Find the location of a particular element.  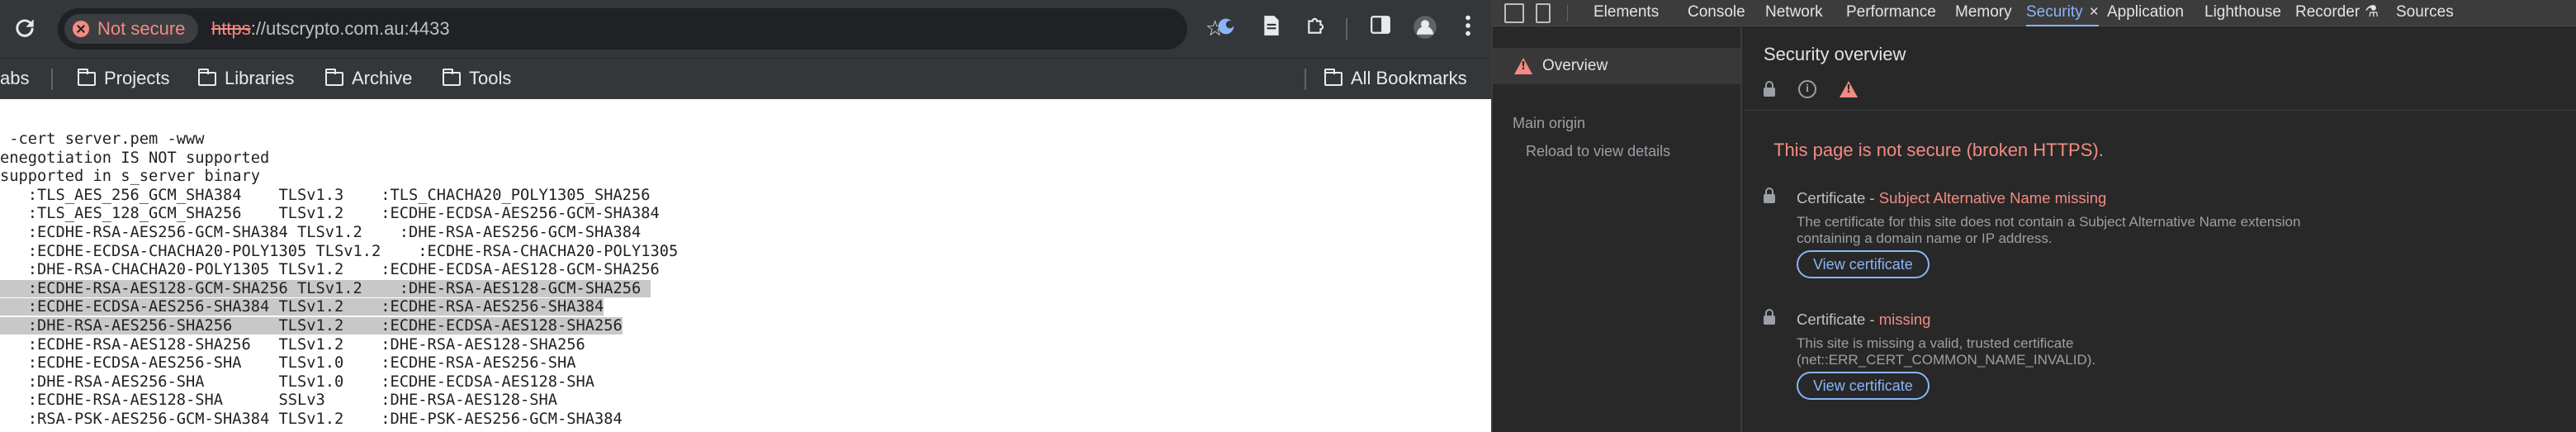

security-state-icons: i is located at coordinates (1811, 89).